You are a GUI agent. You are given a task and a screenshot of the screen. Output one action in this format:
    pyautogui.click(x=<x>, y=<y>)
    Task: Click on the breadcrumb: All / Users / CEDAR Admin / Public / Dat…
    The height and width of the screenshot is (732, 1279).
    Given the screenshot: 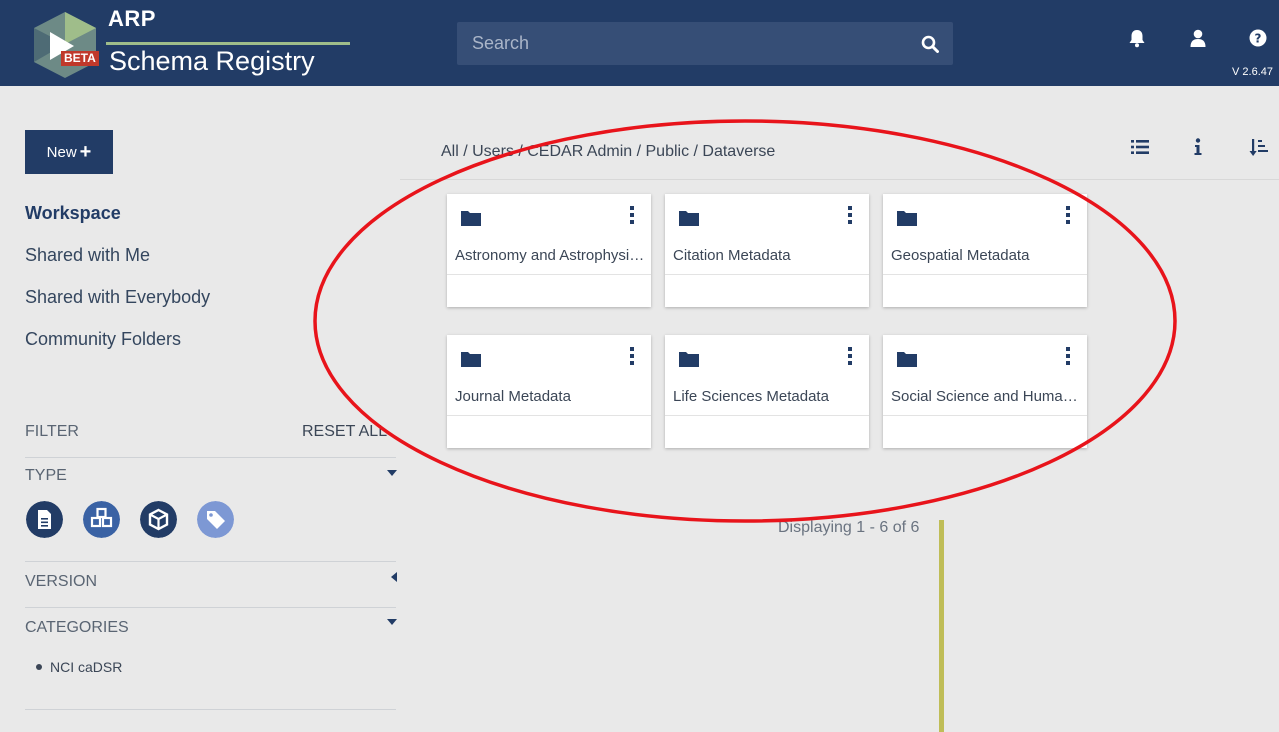 What is the action you would take?
    pyautogui.click(x=608, y=152)
    